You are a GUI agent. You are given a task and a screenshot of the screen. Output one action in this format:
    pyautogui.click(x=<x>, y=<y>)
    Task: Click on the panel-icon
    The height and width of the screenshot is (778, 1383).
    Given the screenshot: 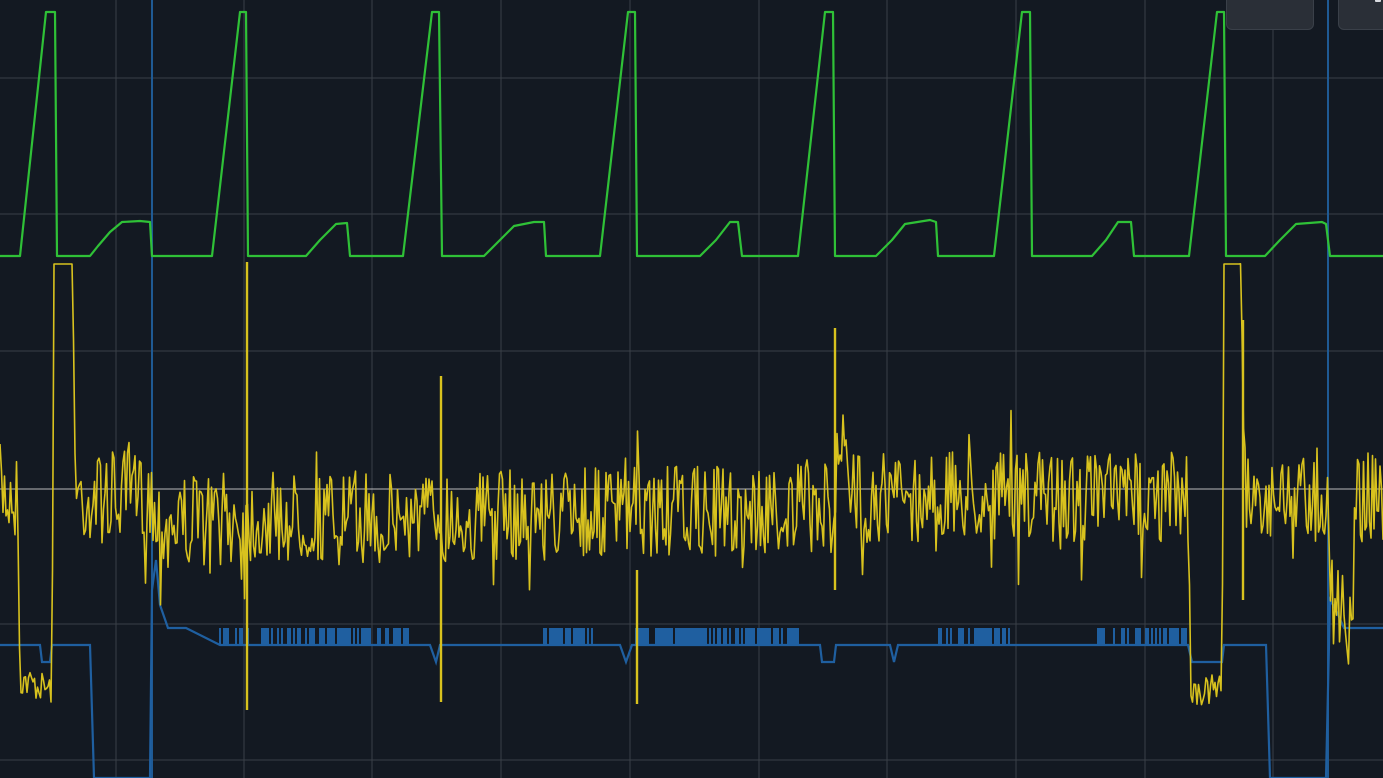 What is the action you would take?
    pyautogui.click(x=1378, y=1)
    